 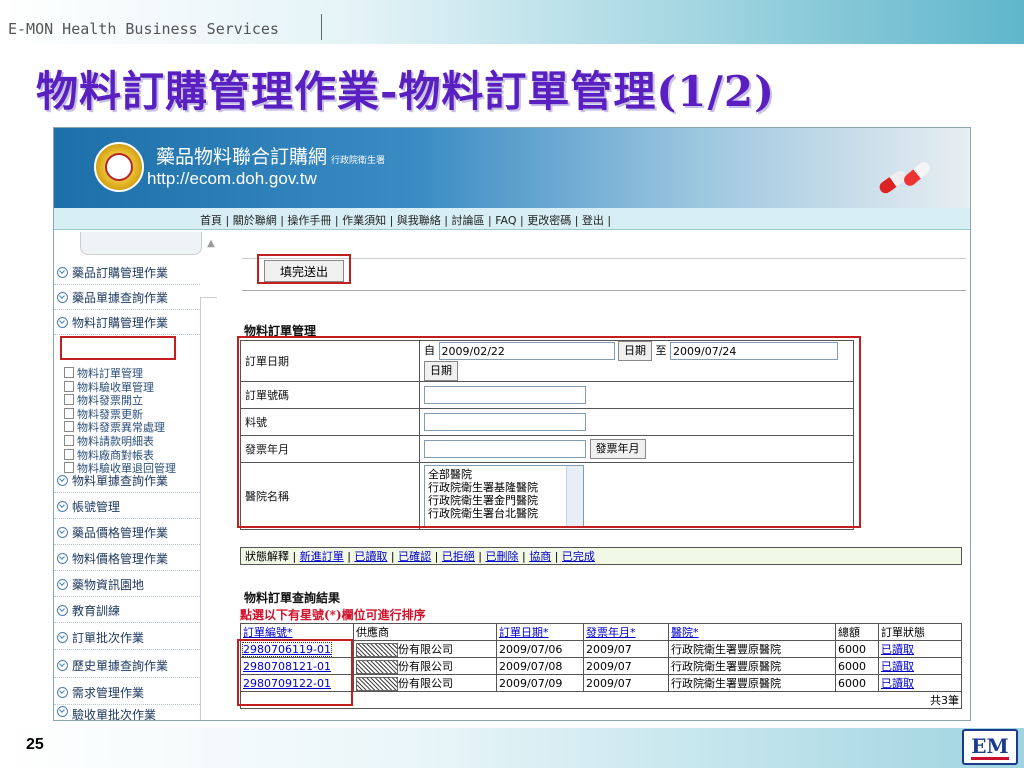 I want to click on sort-link: 醫院*, so click(x=685, y=632).